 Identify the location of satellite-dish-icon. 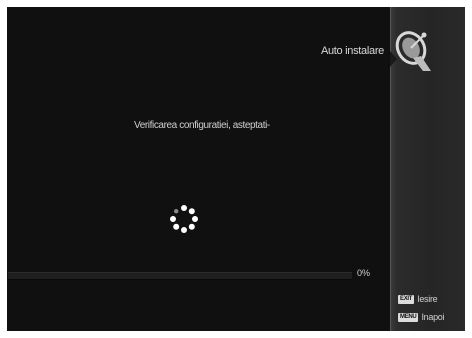
(413, 51).